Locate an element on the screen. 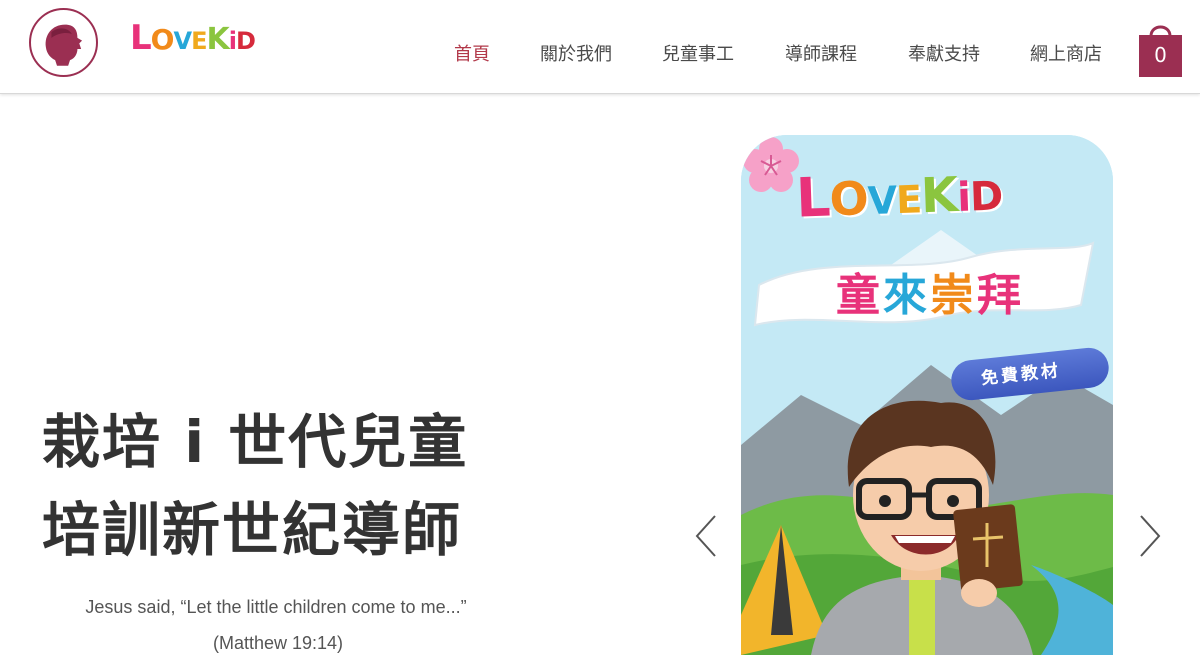  nav-item-online-shop: 網上商店 is located at coordinates (1066, 53).